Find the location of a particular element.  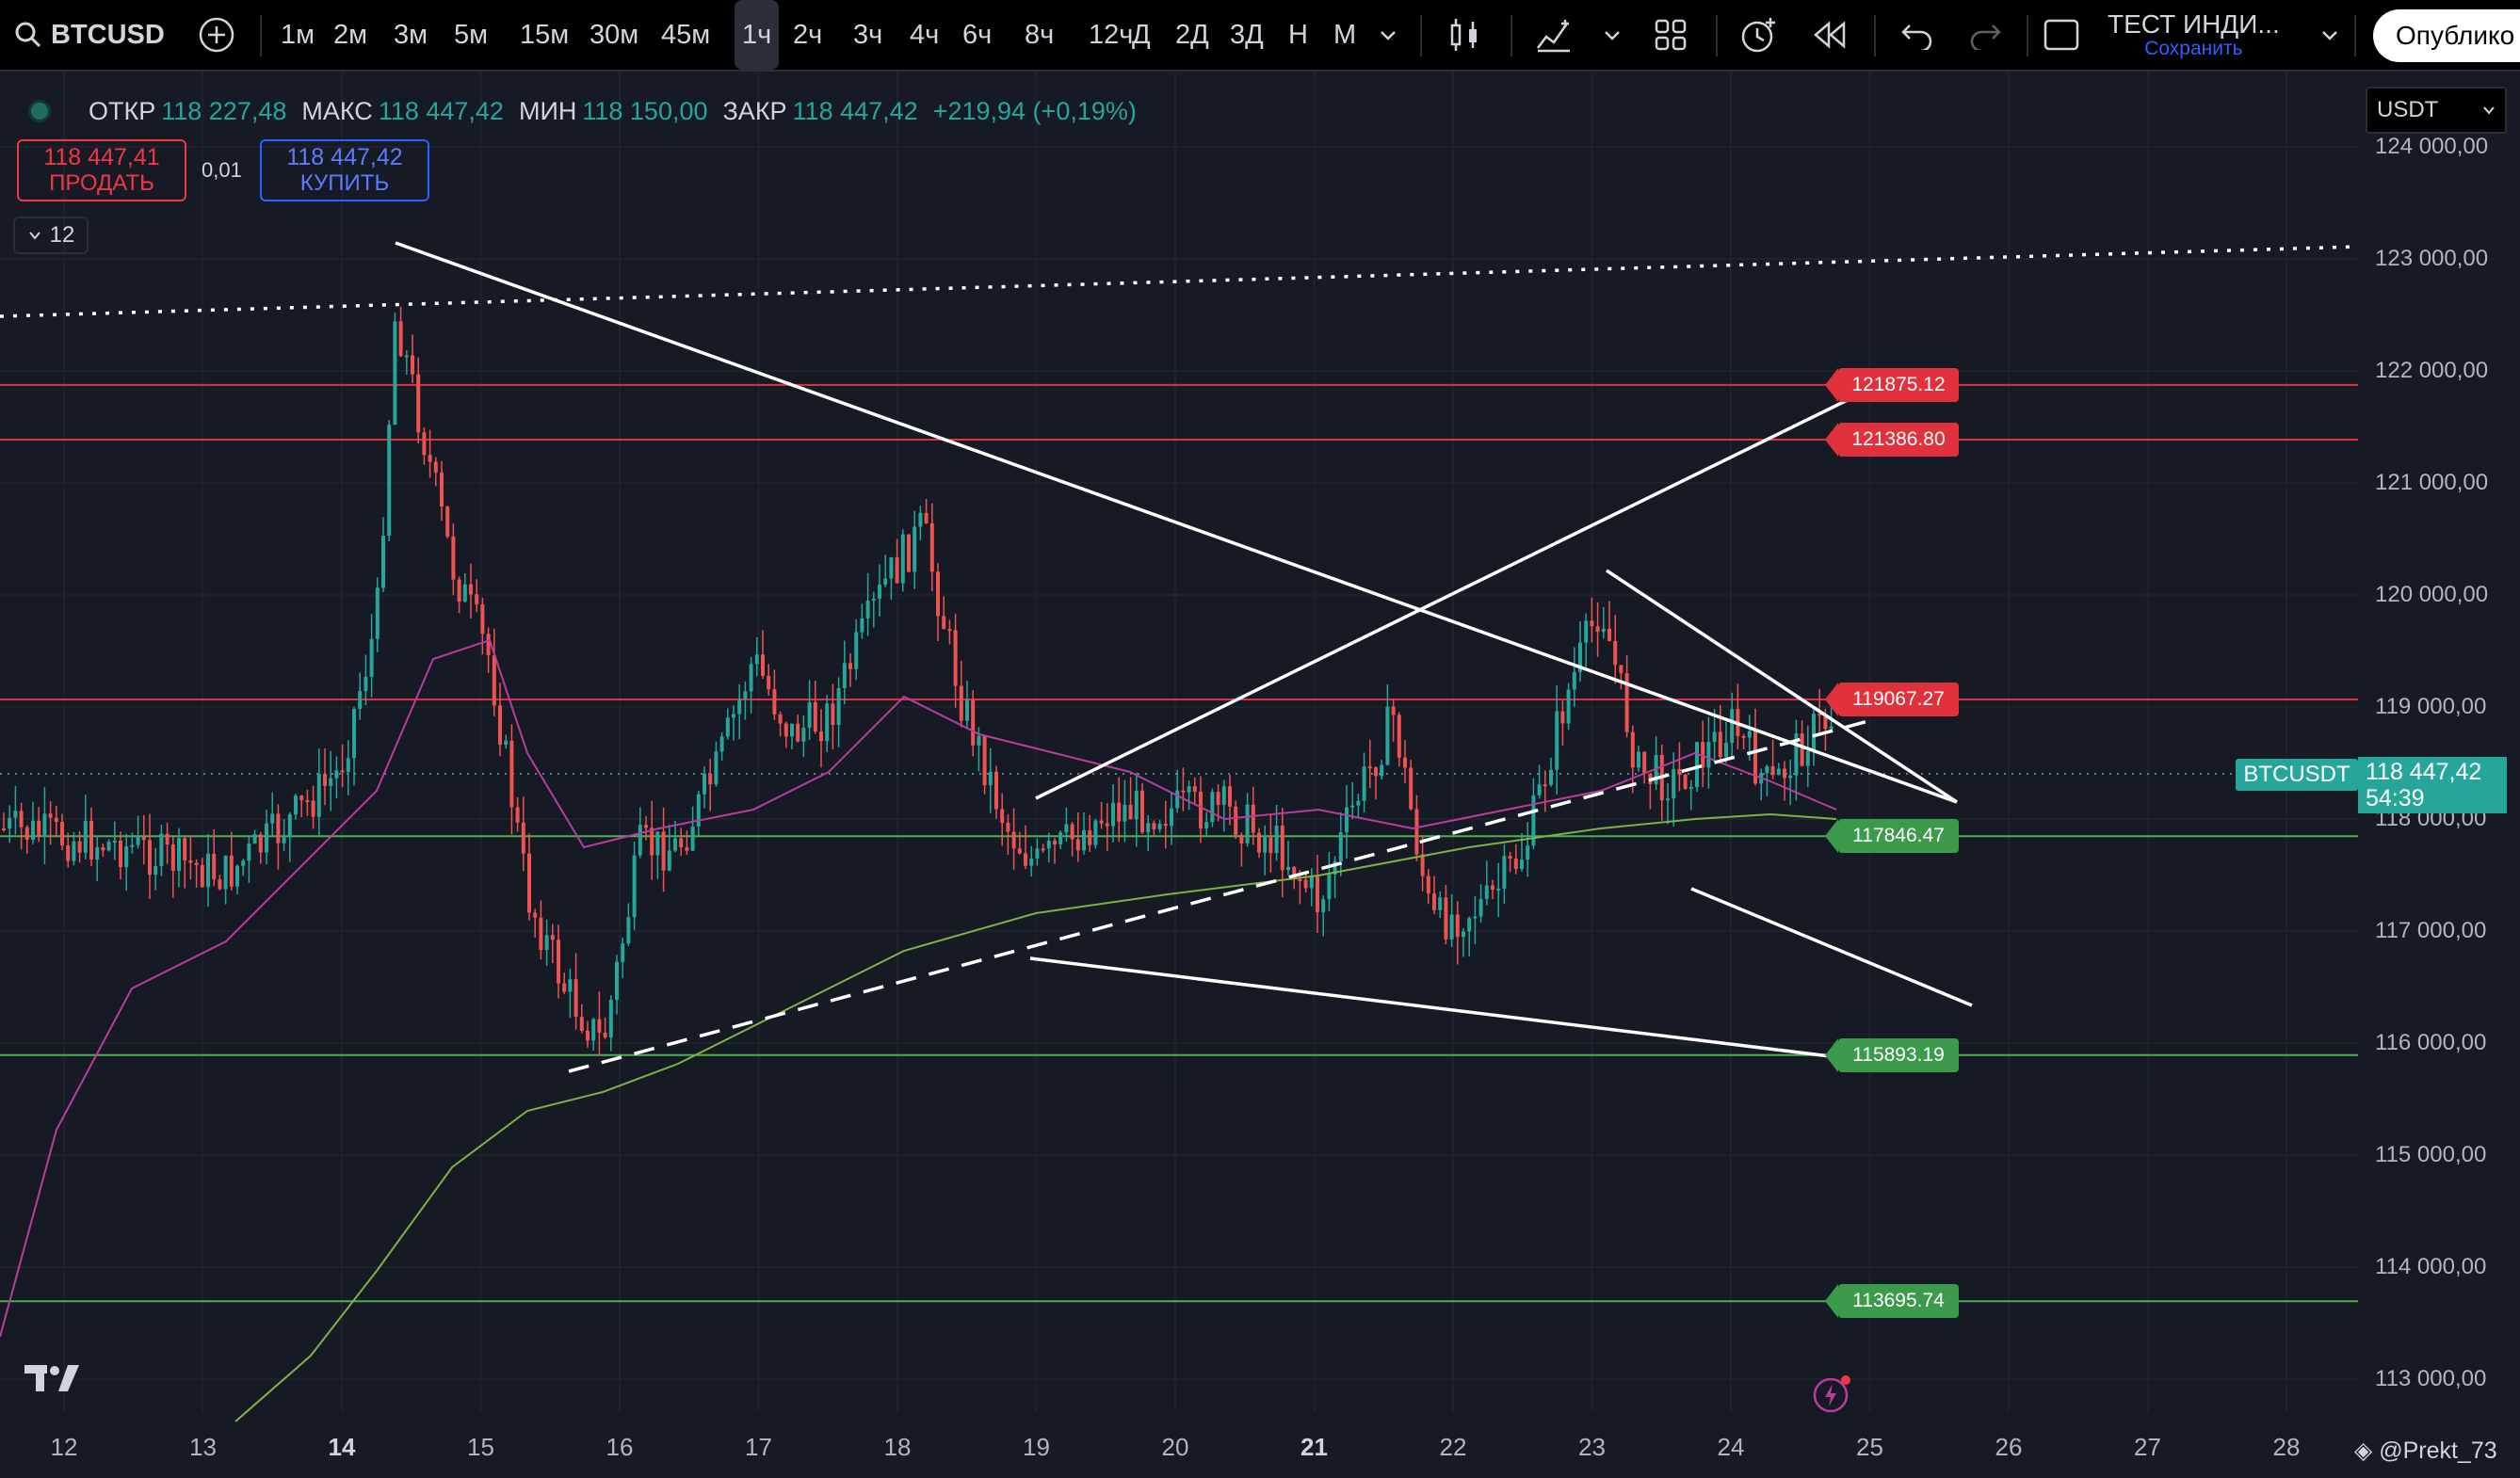

current-price: 118 447,42 is located at coordinates (2424, 772).